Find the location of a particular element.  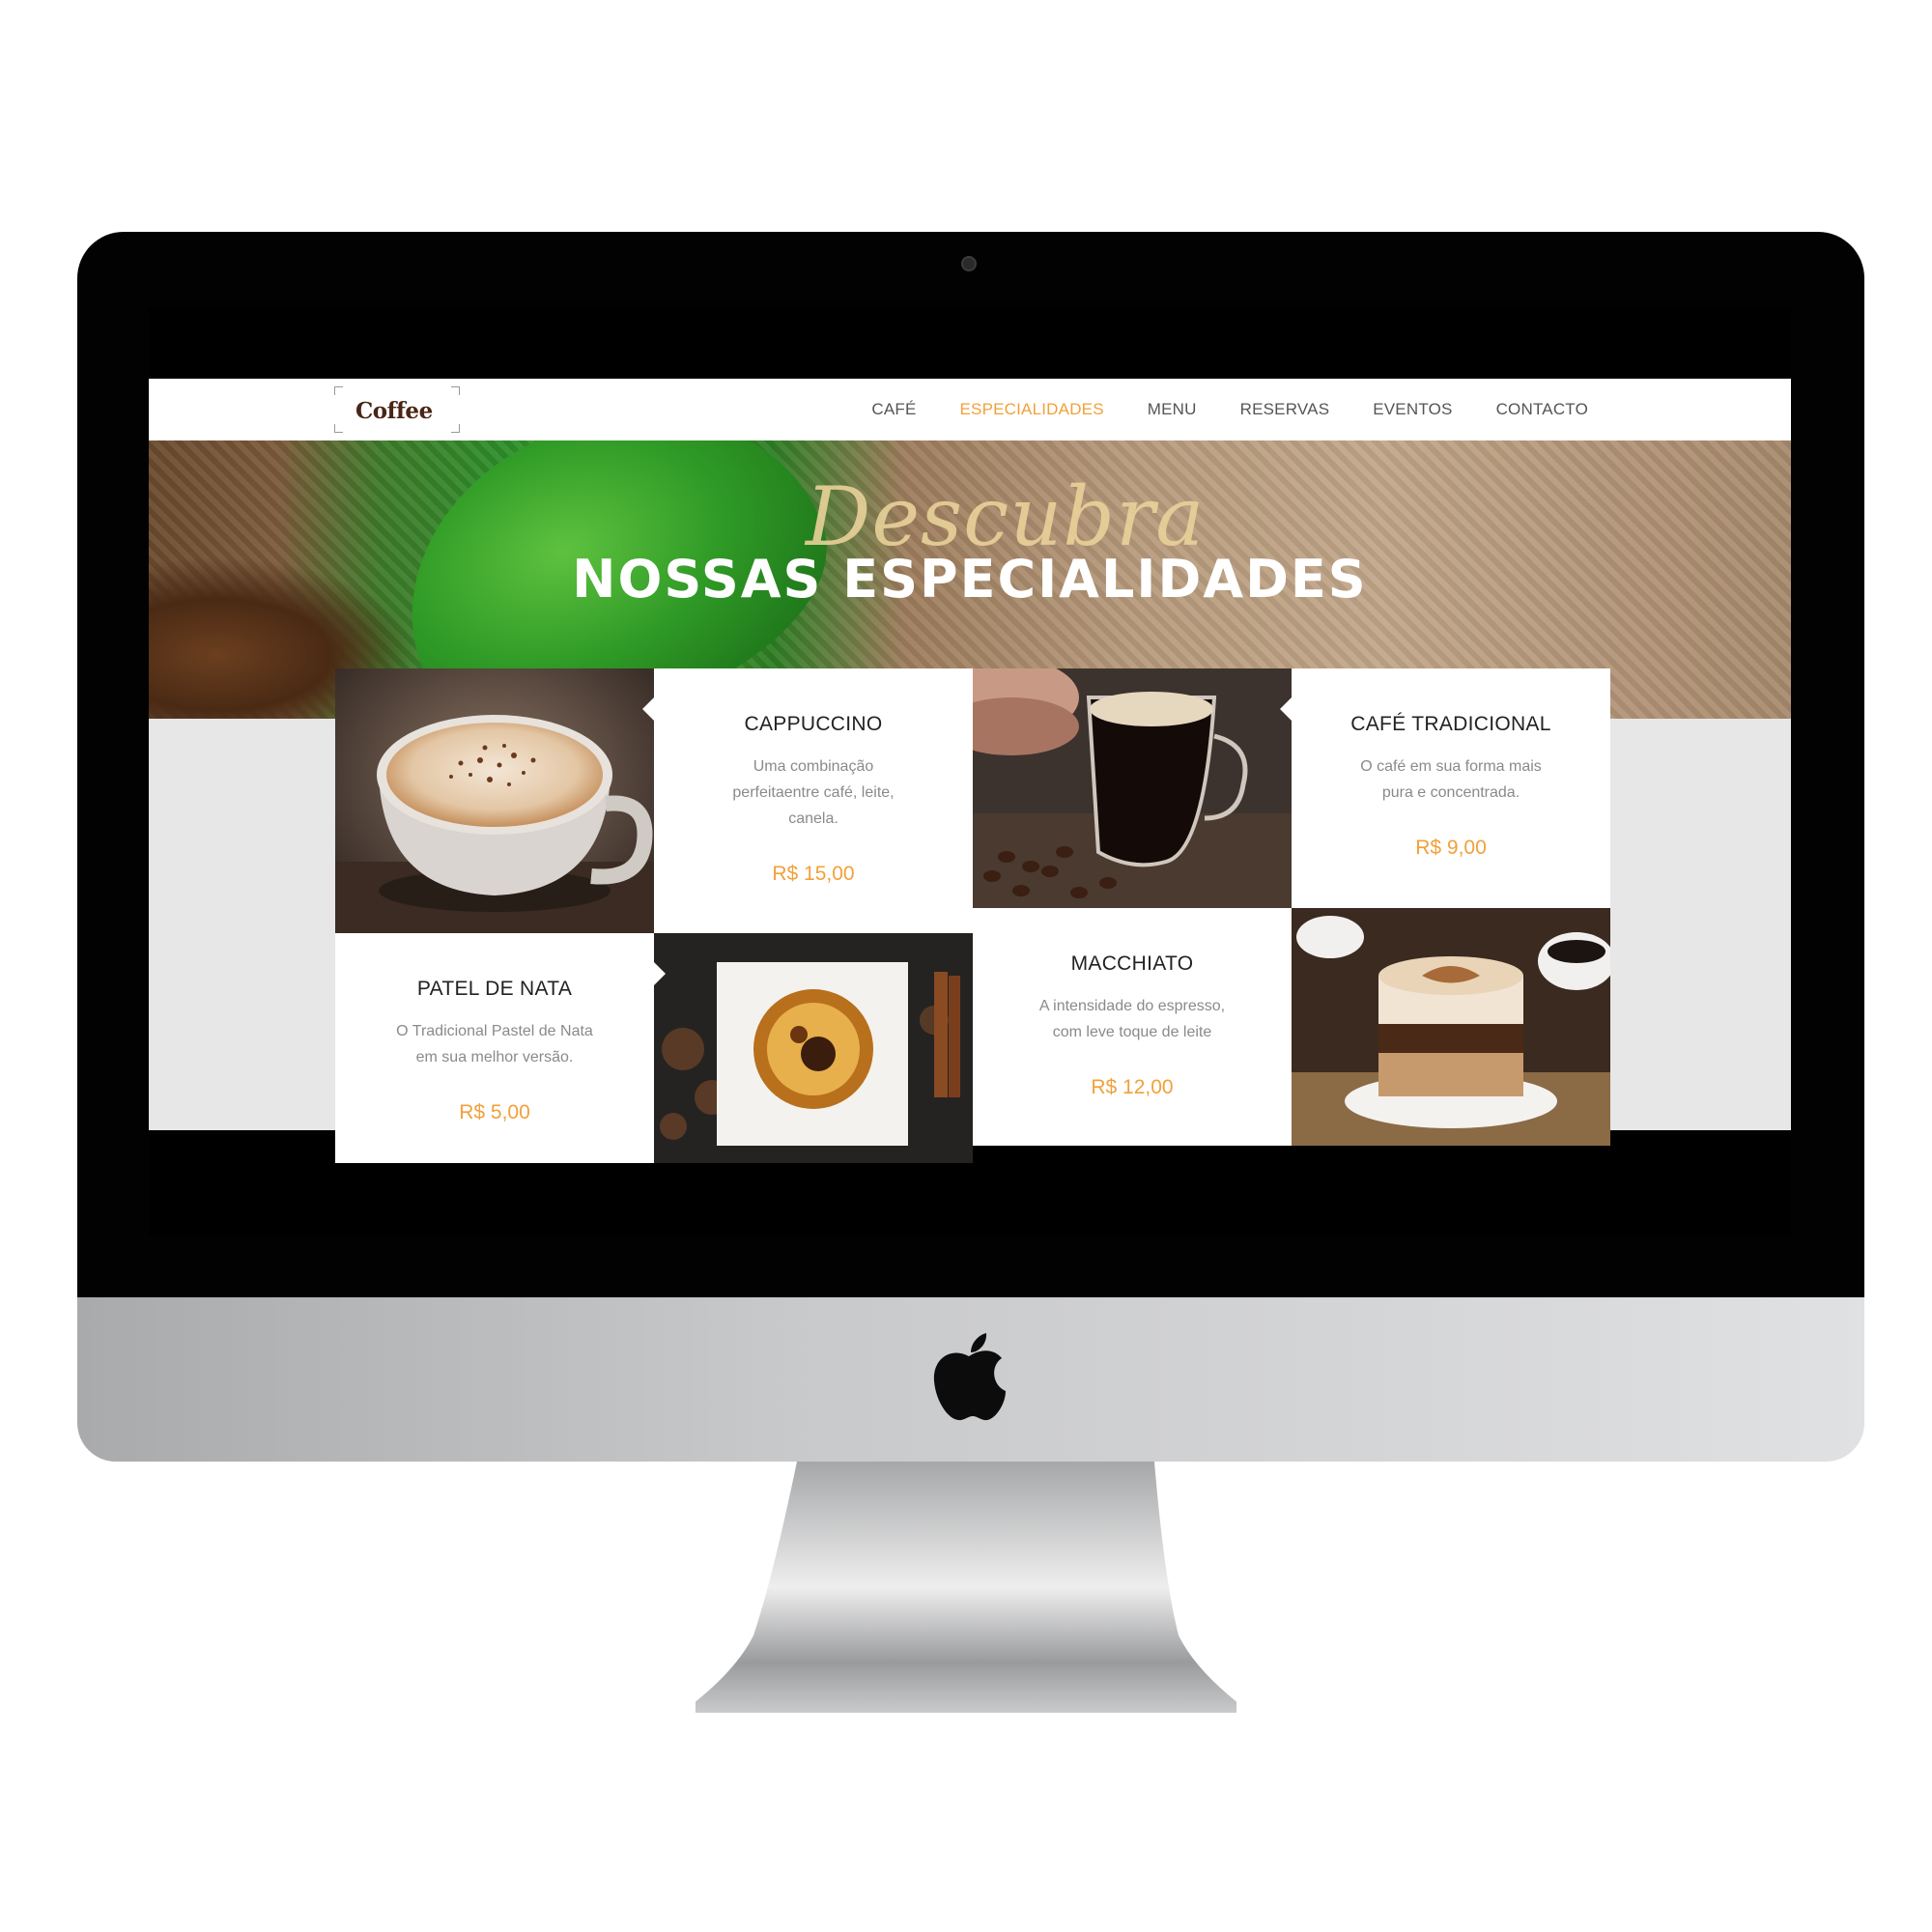

product-price: R$ 12,00 is located at coordinates (1132, 1087).